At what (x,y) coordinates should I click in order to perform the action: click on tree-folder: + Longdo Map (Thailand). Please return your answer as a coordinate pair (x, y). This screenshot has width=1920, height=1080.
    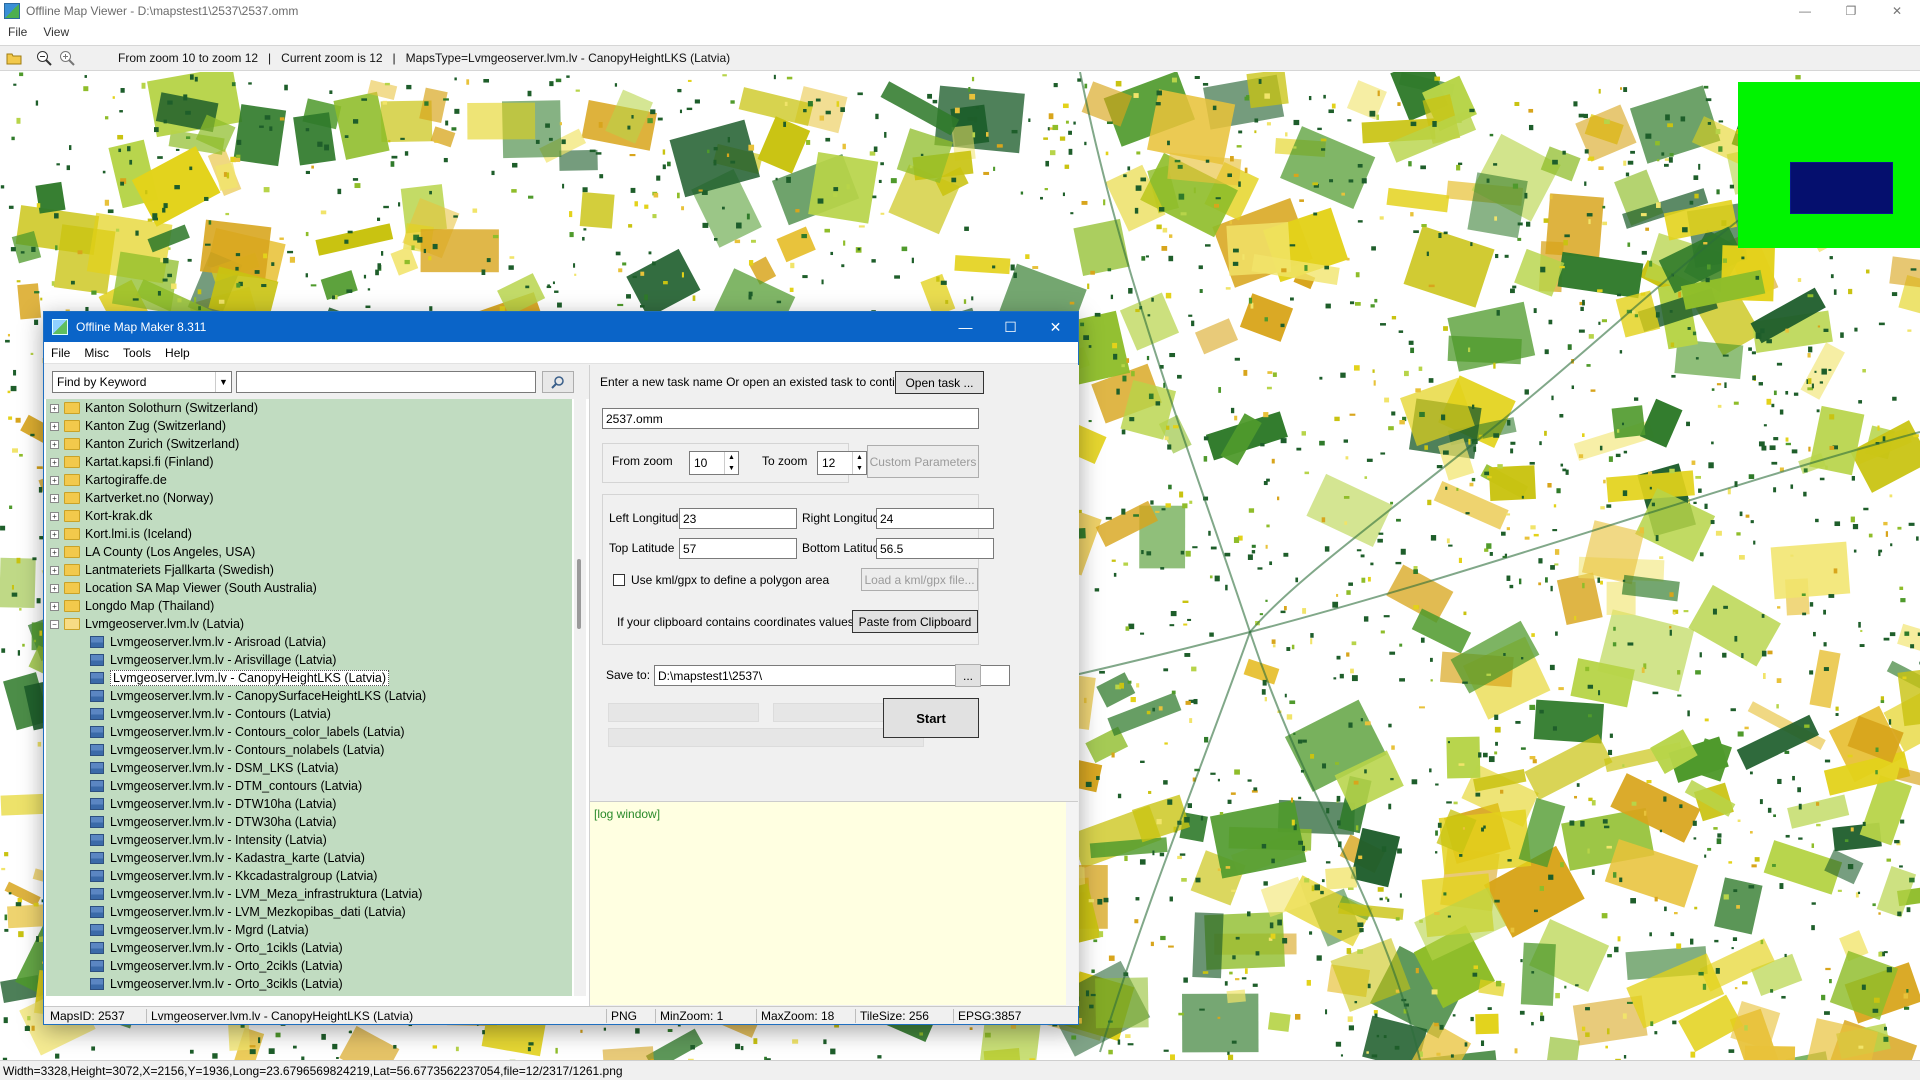
    Looking at the image, I should click on (309, 606).